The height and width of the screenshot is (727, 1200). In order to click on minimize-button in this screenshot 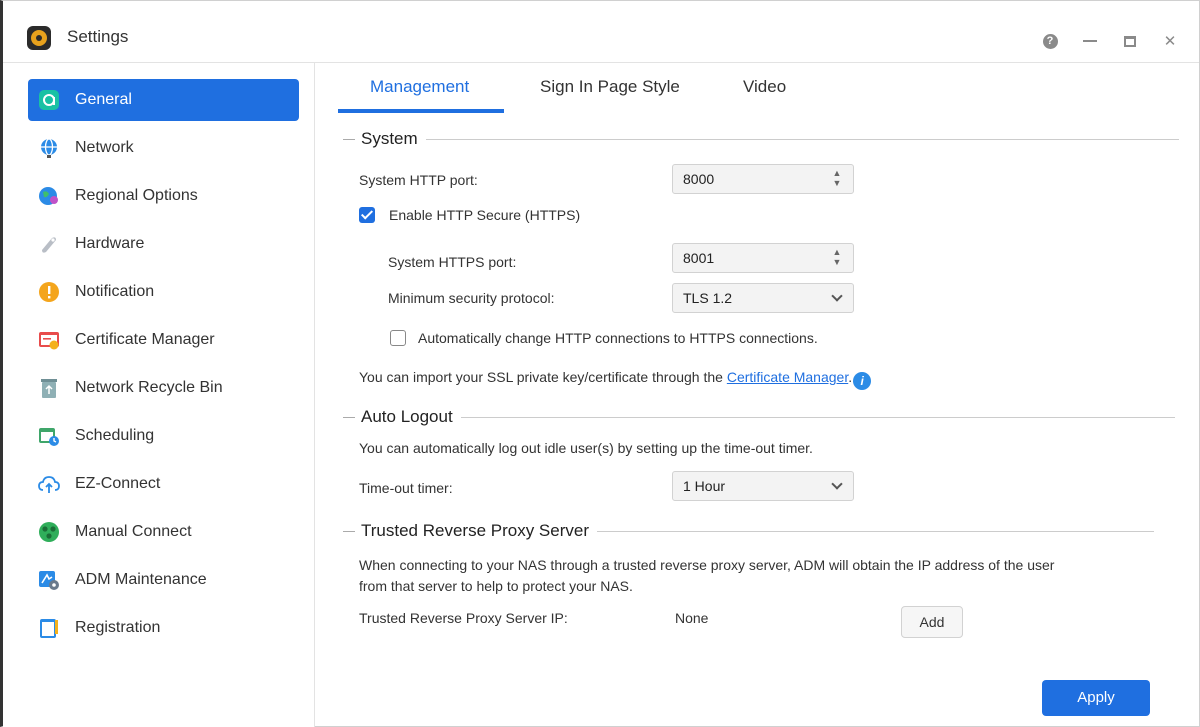, I will do `click(1090, 41)`.